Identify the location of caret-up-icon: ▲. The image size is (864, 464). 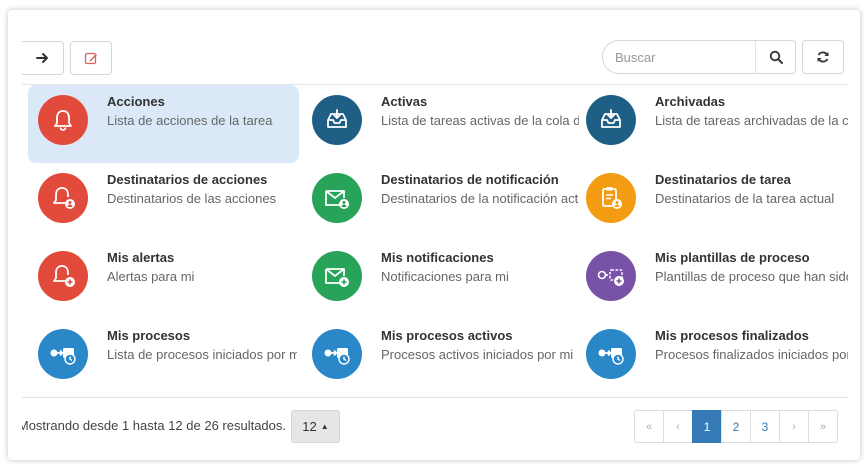
(324, 426).